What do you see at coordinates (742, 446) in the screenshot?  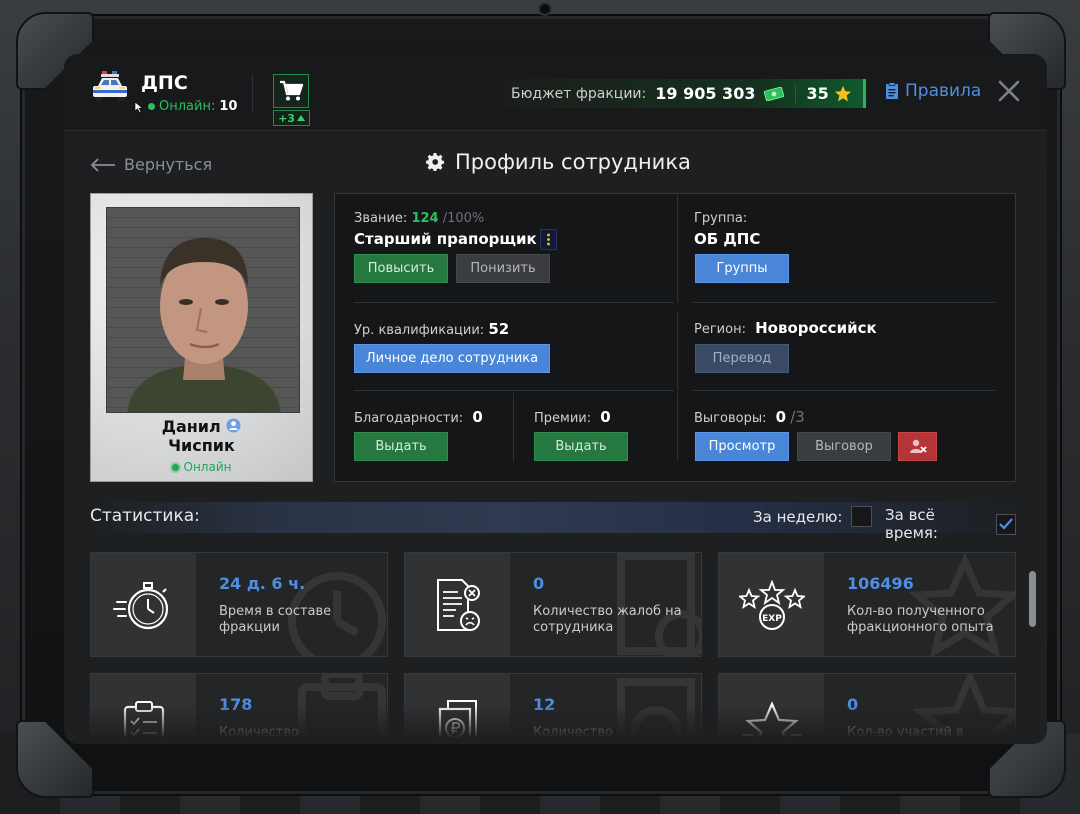 I see `view-reprimands-button: Просмотр` at bounding box center [742, 446].